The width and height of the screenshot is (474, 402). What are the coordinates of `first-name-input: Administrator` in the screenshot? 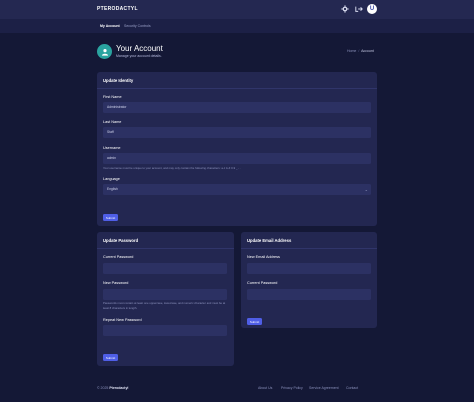 It's located at (237, 107).